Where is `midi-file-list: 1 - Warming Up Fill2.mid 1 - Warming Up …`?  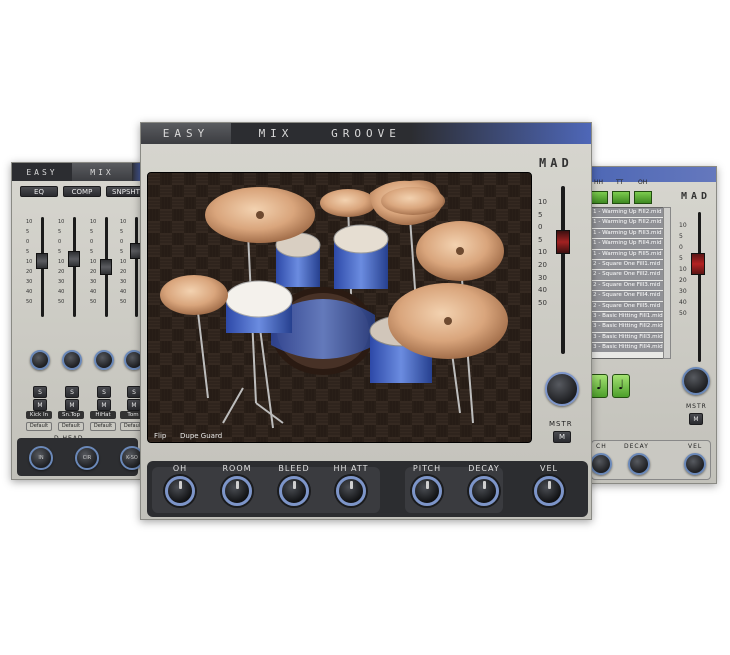 midi-file-list: 1 - Warming Up Fill2.mid 1 - Warming Up … is located at coordinates (630, 283).